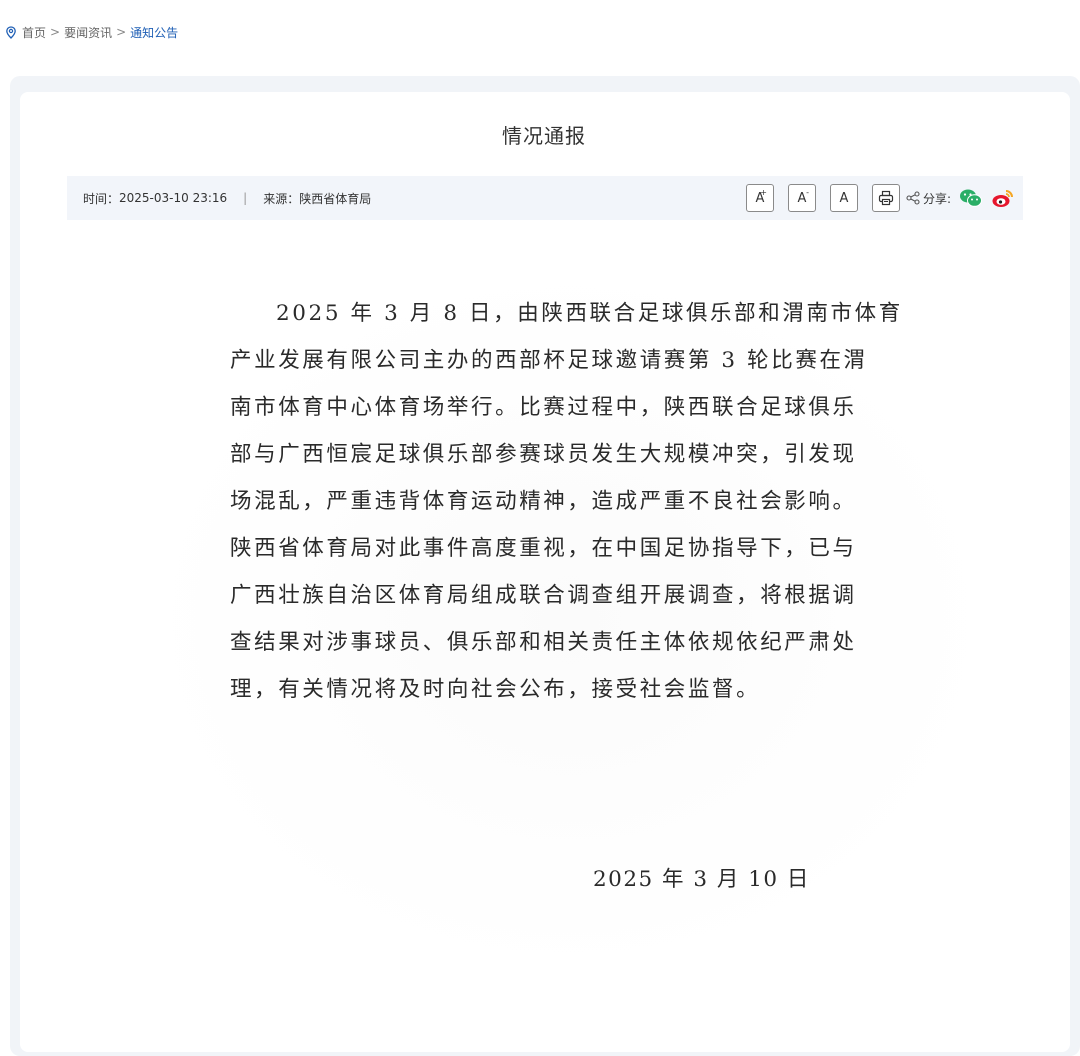 The image size is (1080, 1056). What do you see at coordinates (173, 198) in the screenshot?
I see `time-value: 2025-03-10 23:16` at bounding box center [173, 198].